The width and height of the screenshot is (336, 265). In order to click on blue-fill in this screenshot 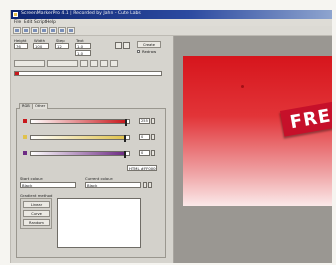, I will do `click(78, 153)`.